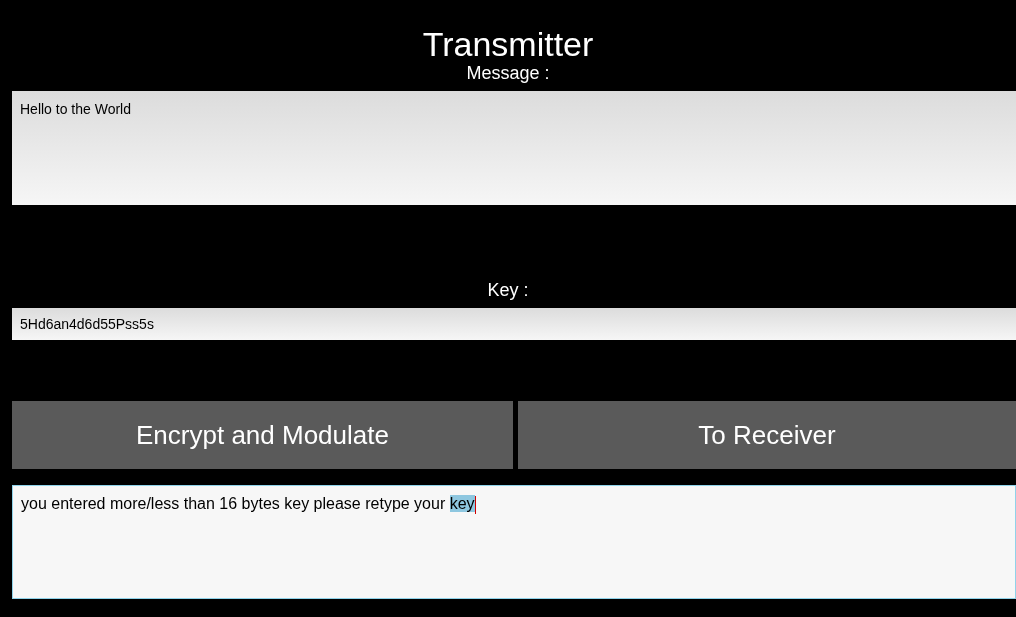 This screenshot has width=1016, height=617. What do you see at coordinates (262, 435) in the screenshot?
I see `action-button: Encrypt and Modulate` at bounding box center [262, 435].